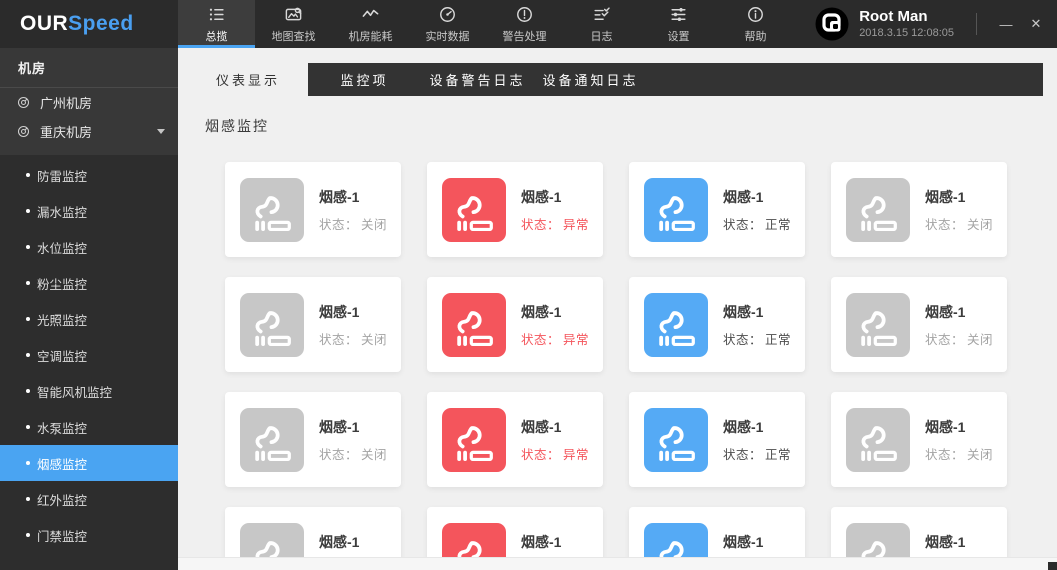  I want to click on sidebar-subitem-smoke: 烟感监控, so click(89, 463).